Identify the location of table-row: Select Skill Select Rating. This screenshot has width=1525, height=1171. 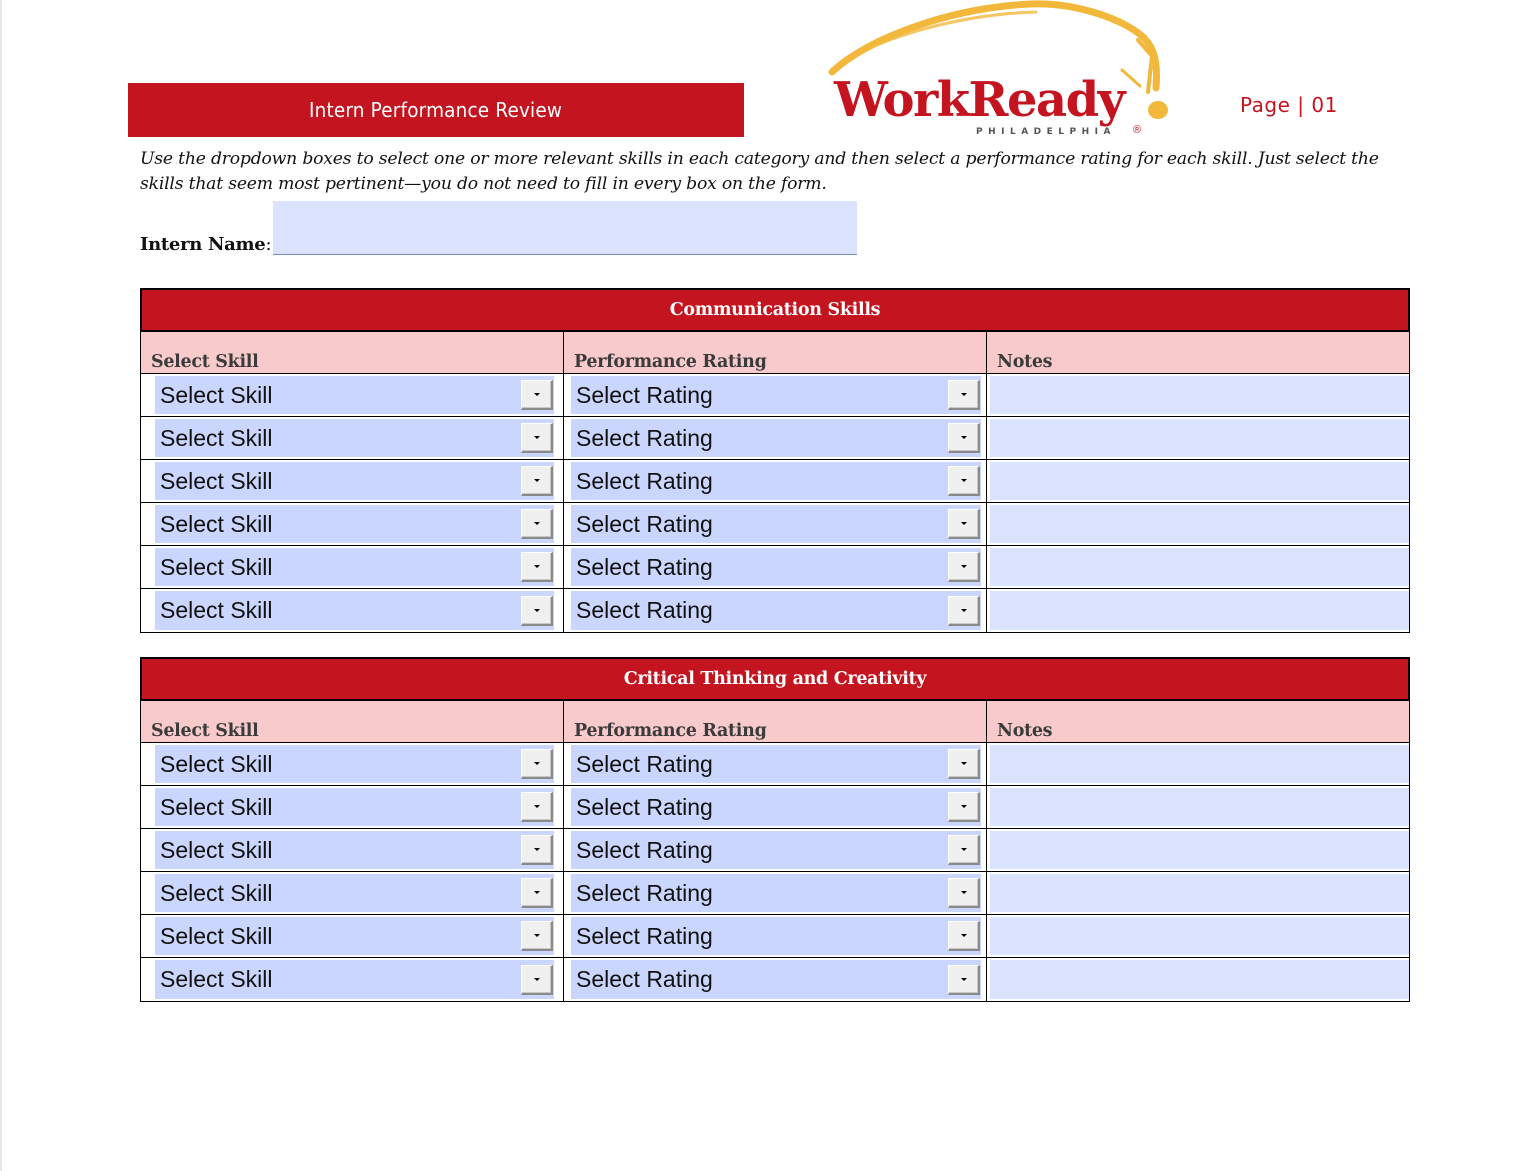
(775, 850).